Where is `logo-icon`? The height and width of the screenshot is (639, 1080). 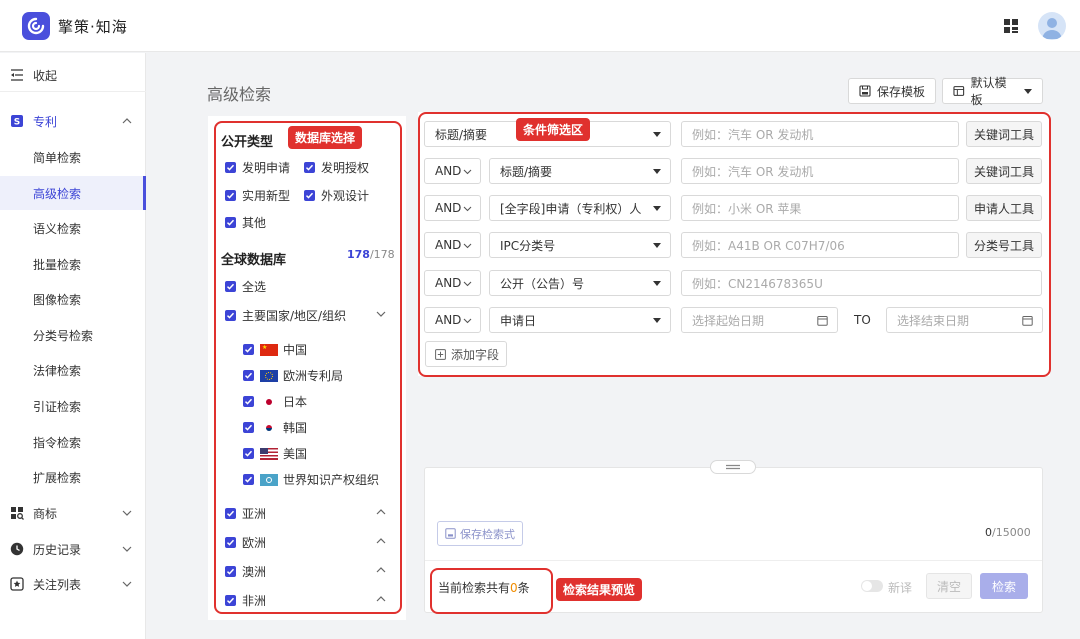 logo-icon is located at coordinates (36, 26).